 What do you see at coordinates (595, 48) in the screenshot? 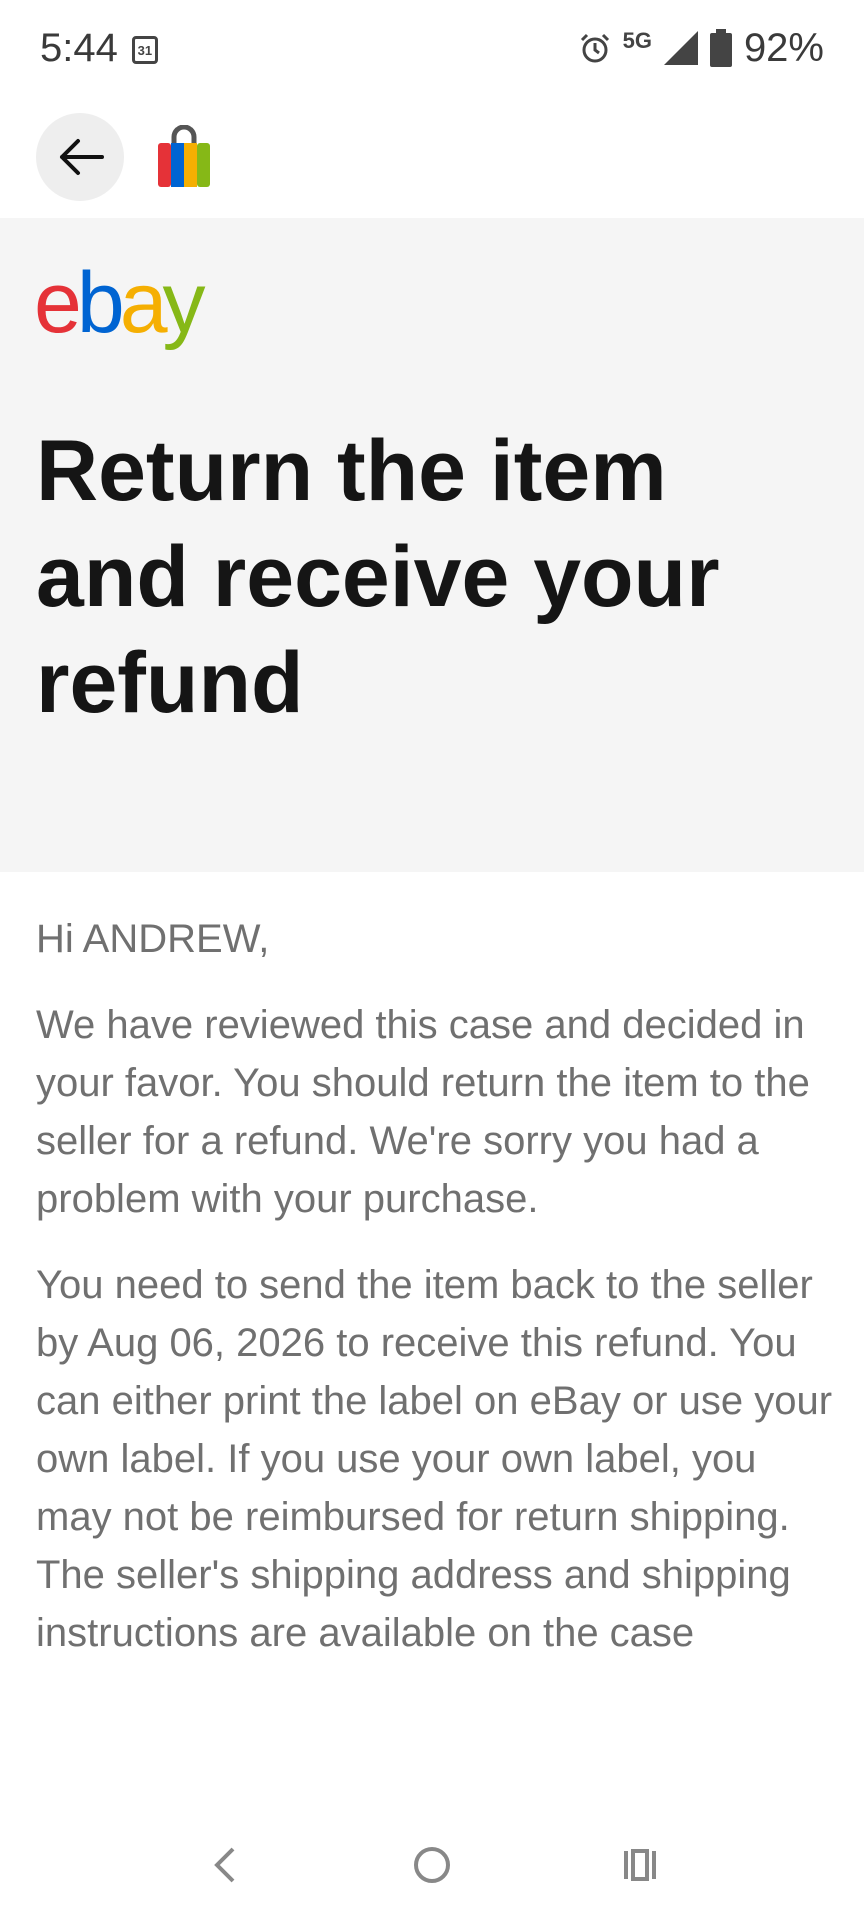
I see `alarm-icon` at bounding box center [595, 48].